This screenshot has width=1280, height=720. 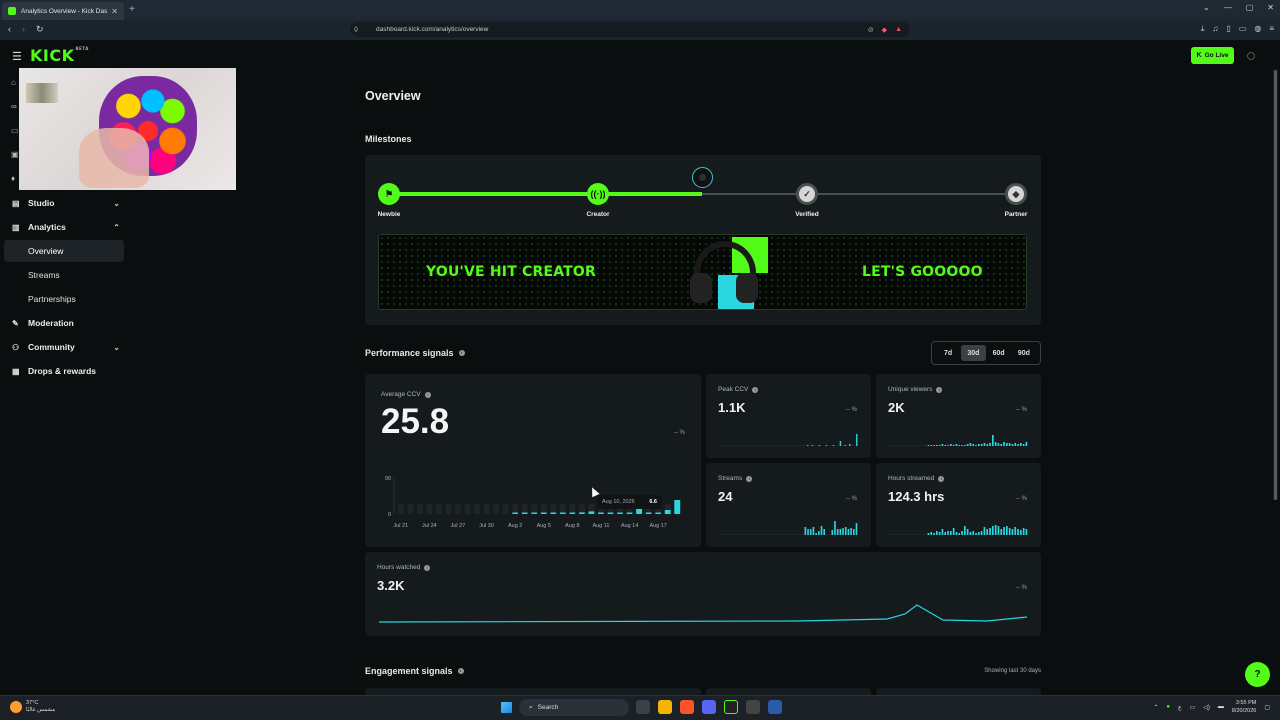 What do you see at coordinates (958, 440) in the screenshot?
I see `unique-viewers-sparkline` at bounding box center [958, 440].